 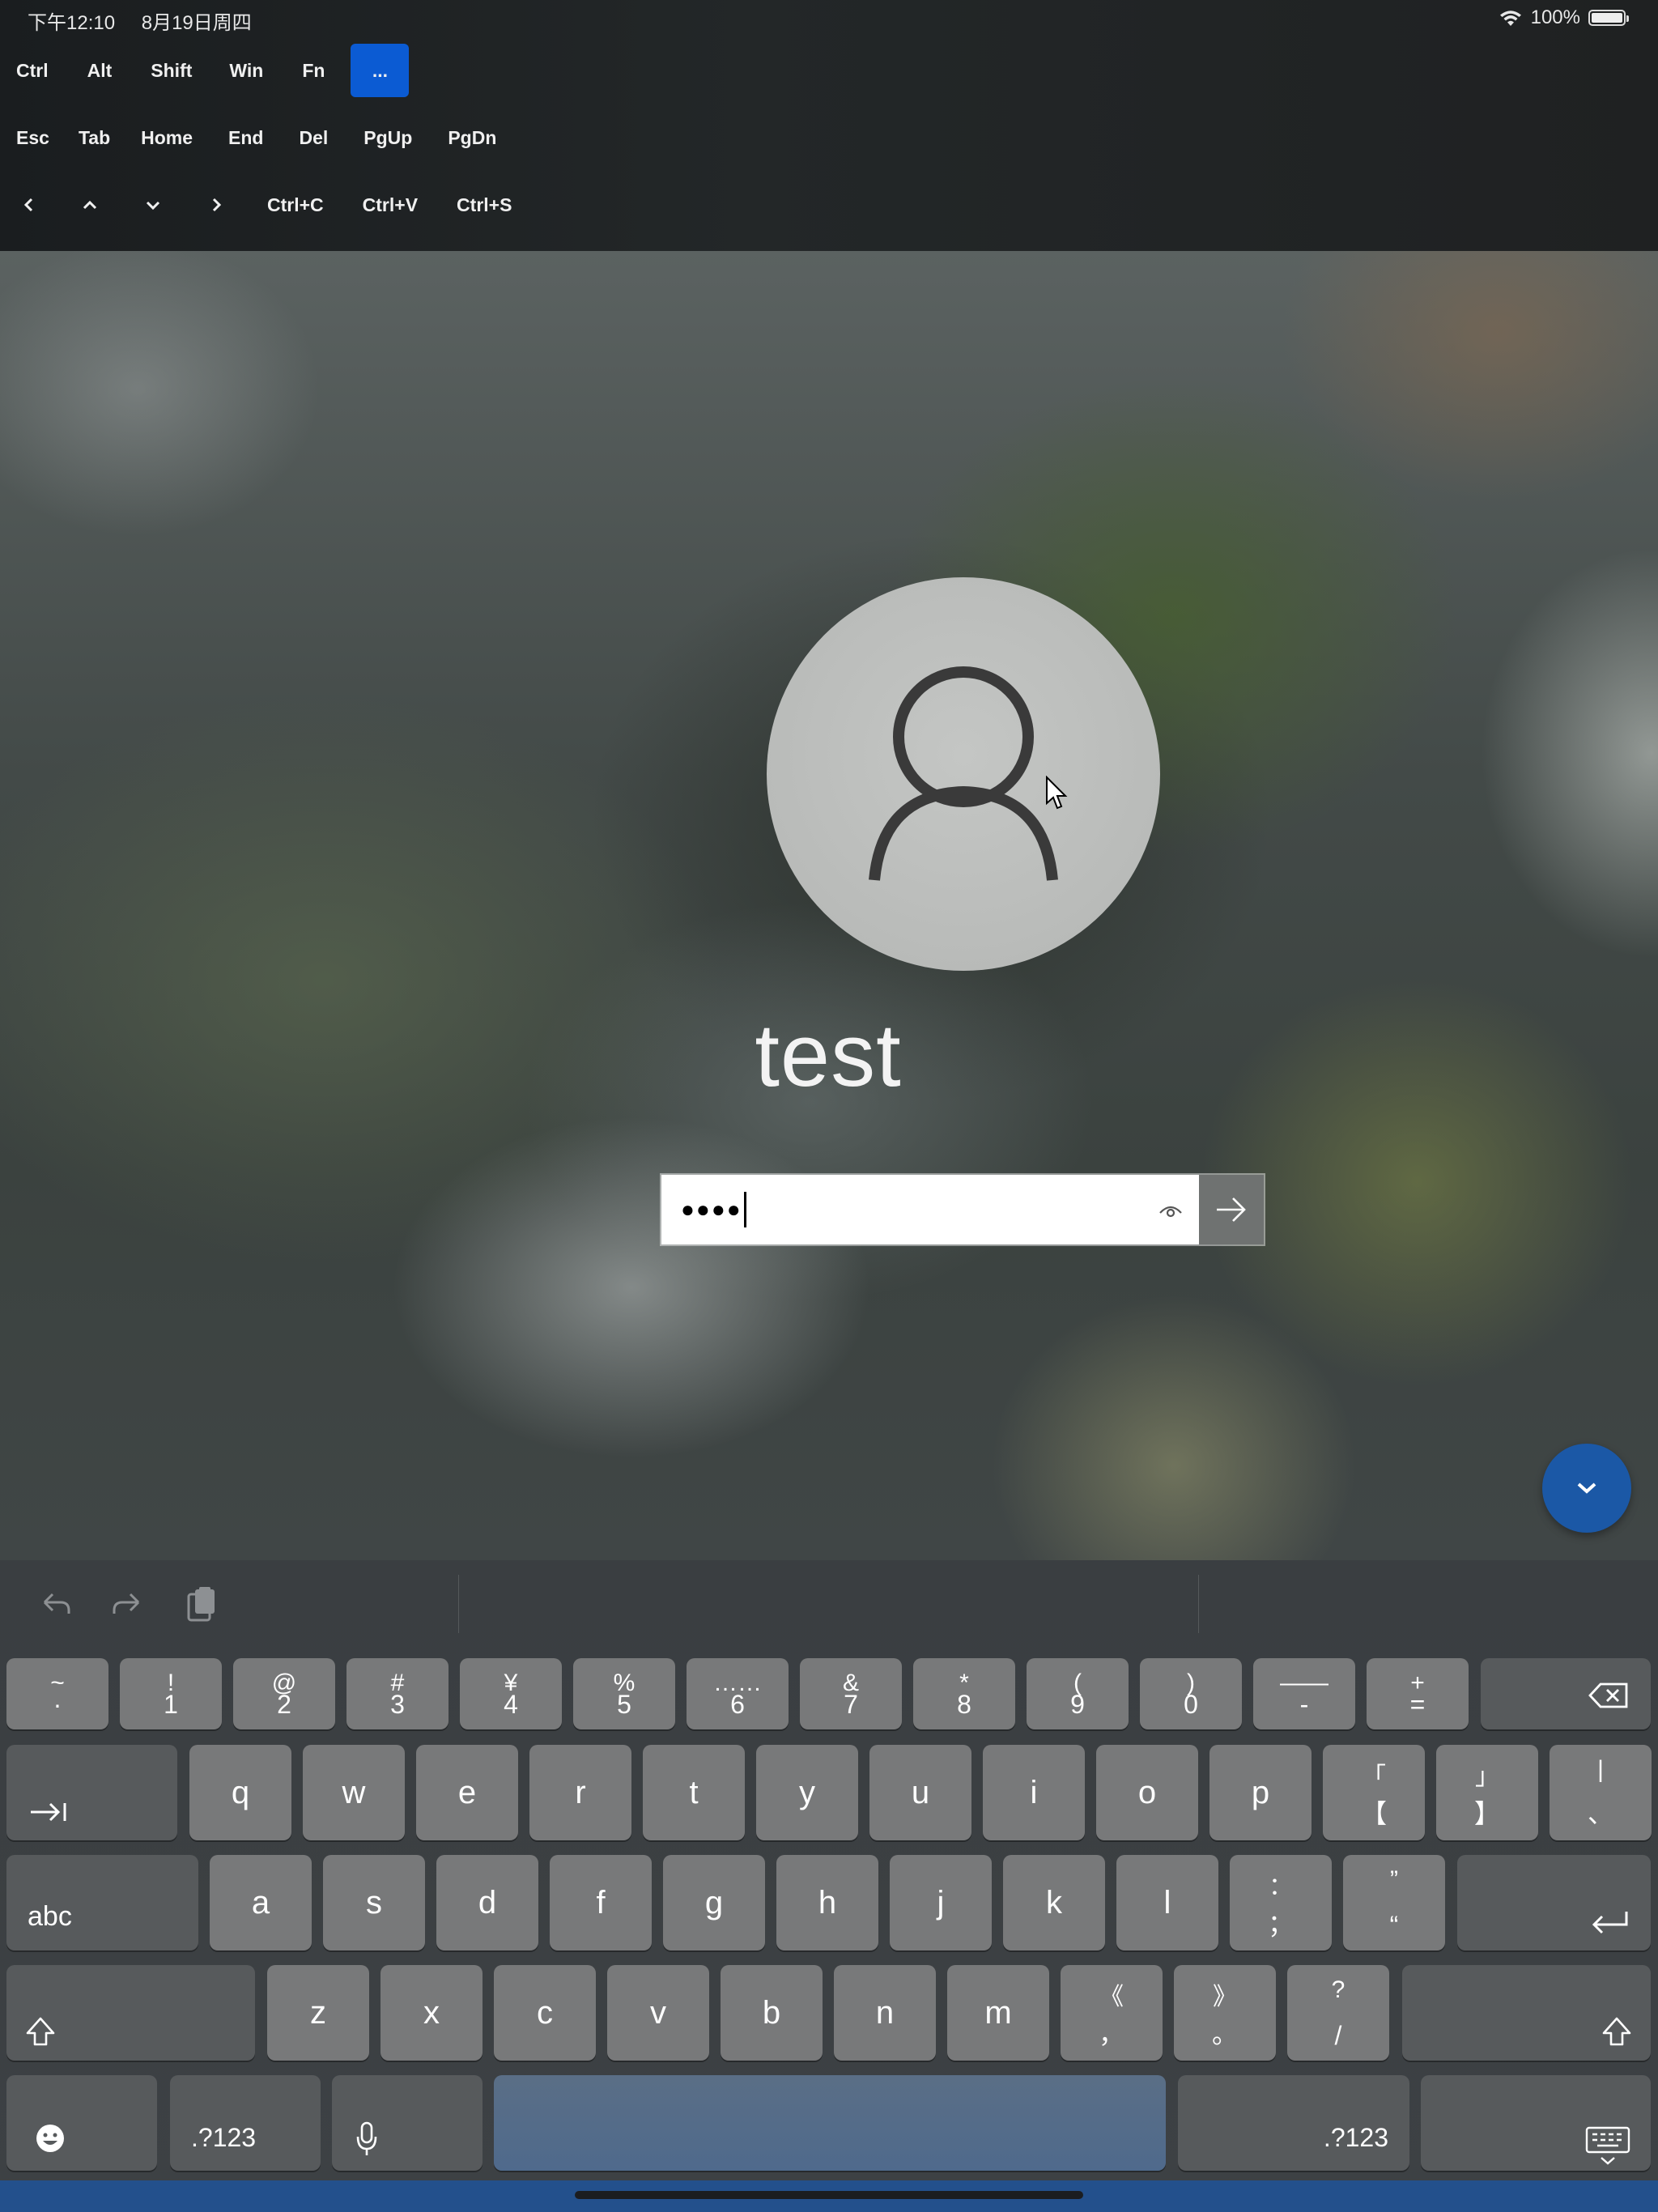 What do you see at coordinates (102, 1903) in the screenshot?
I see `abc-key: abc` at bounding box center [102, 1903].